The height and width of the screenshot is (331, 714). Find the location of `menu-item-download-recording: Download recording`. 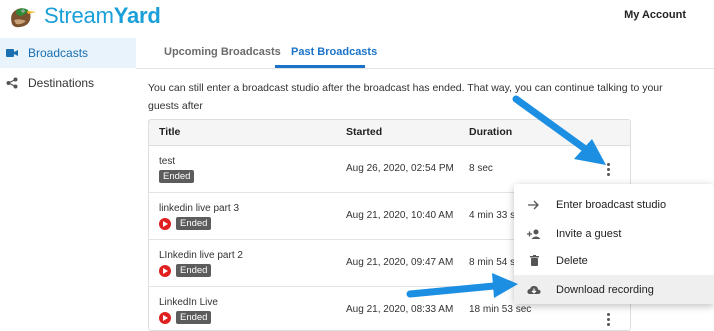

menu-item-download-recording: Download recording is located at coordinates (614, 289).